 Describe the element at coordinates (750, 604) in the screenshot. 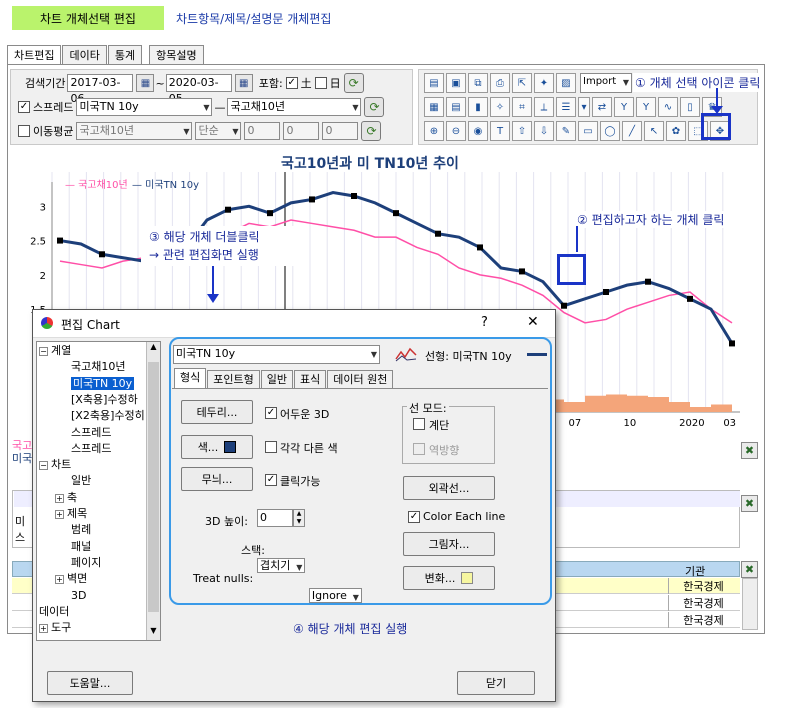

I see `scrollbar` at that location.